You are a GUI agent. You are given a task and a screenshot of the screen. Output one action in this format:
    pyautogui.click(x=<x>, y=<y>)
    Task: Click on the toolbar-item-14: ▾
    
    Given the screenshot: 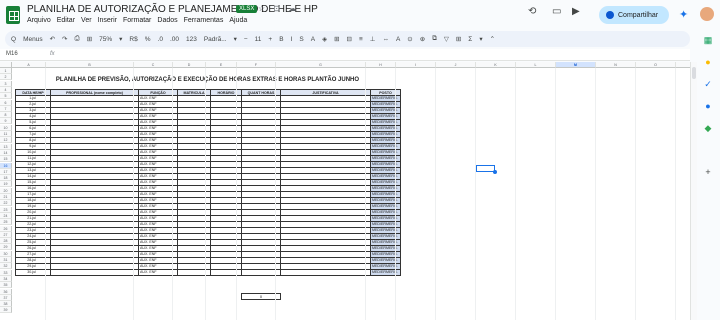 What is the action you would take?
    pyautogui.click(x=235, y=39)
    